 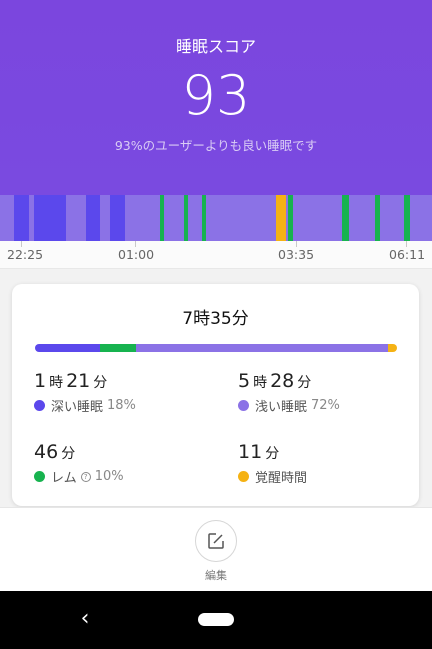 I want to click on home-pill, so click(x=216, y=619).